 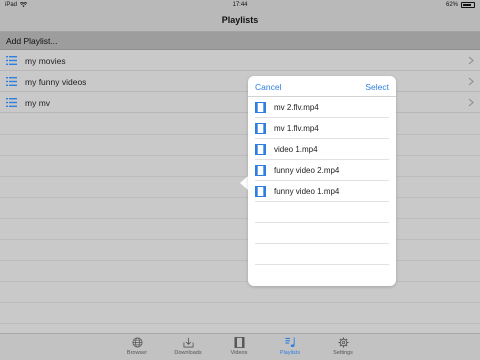 I want to click on file-name: funny video 2.mp4, so click(x=307, y=170).